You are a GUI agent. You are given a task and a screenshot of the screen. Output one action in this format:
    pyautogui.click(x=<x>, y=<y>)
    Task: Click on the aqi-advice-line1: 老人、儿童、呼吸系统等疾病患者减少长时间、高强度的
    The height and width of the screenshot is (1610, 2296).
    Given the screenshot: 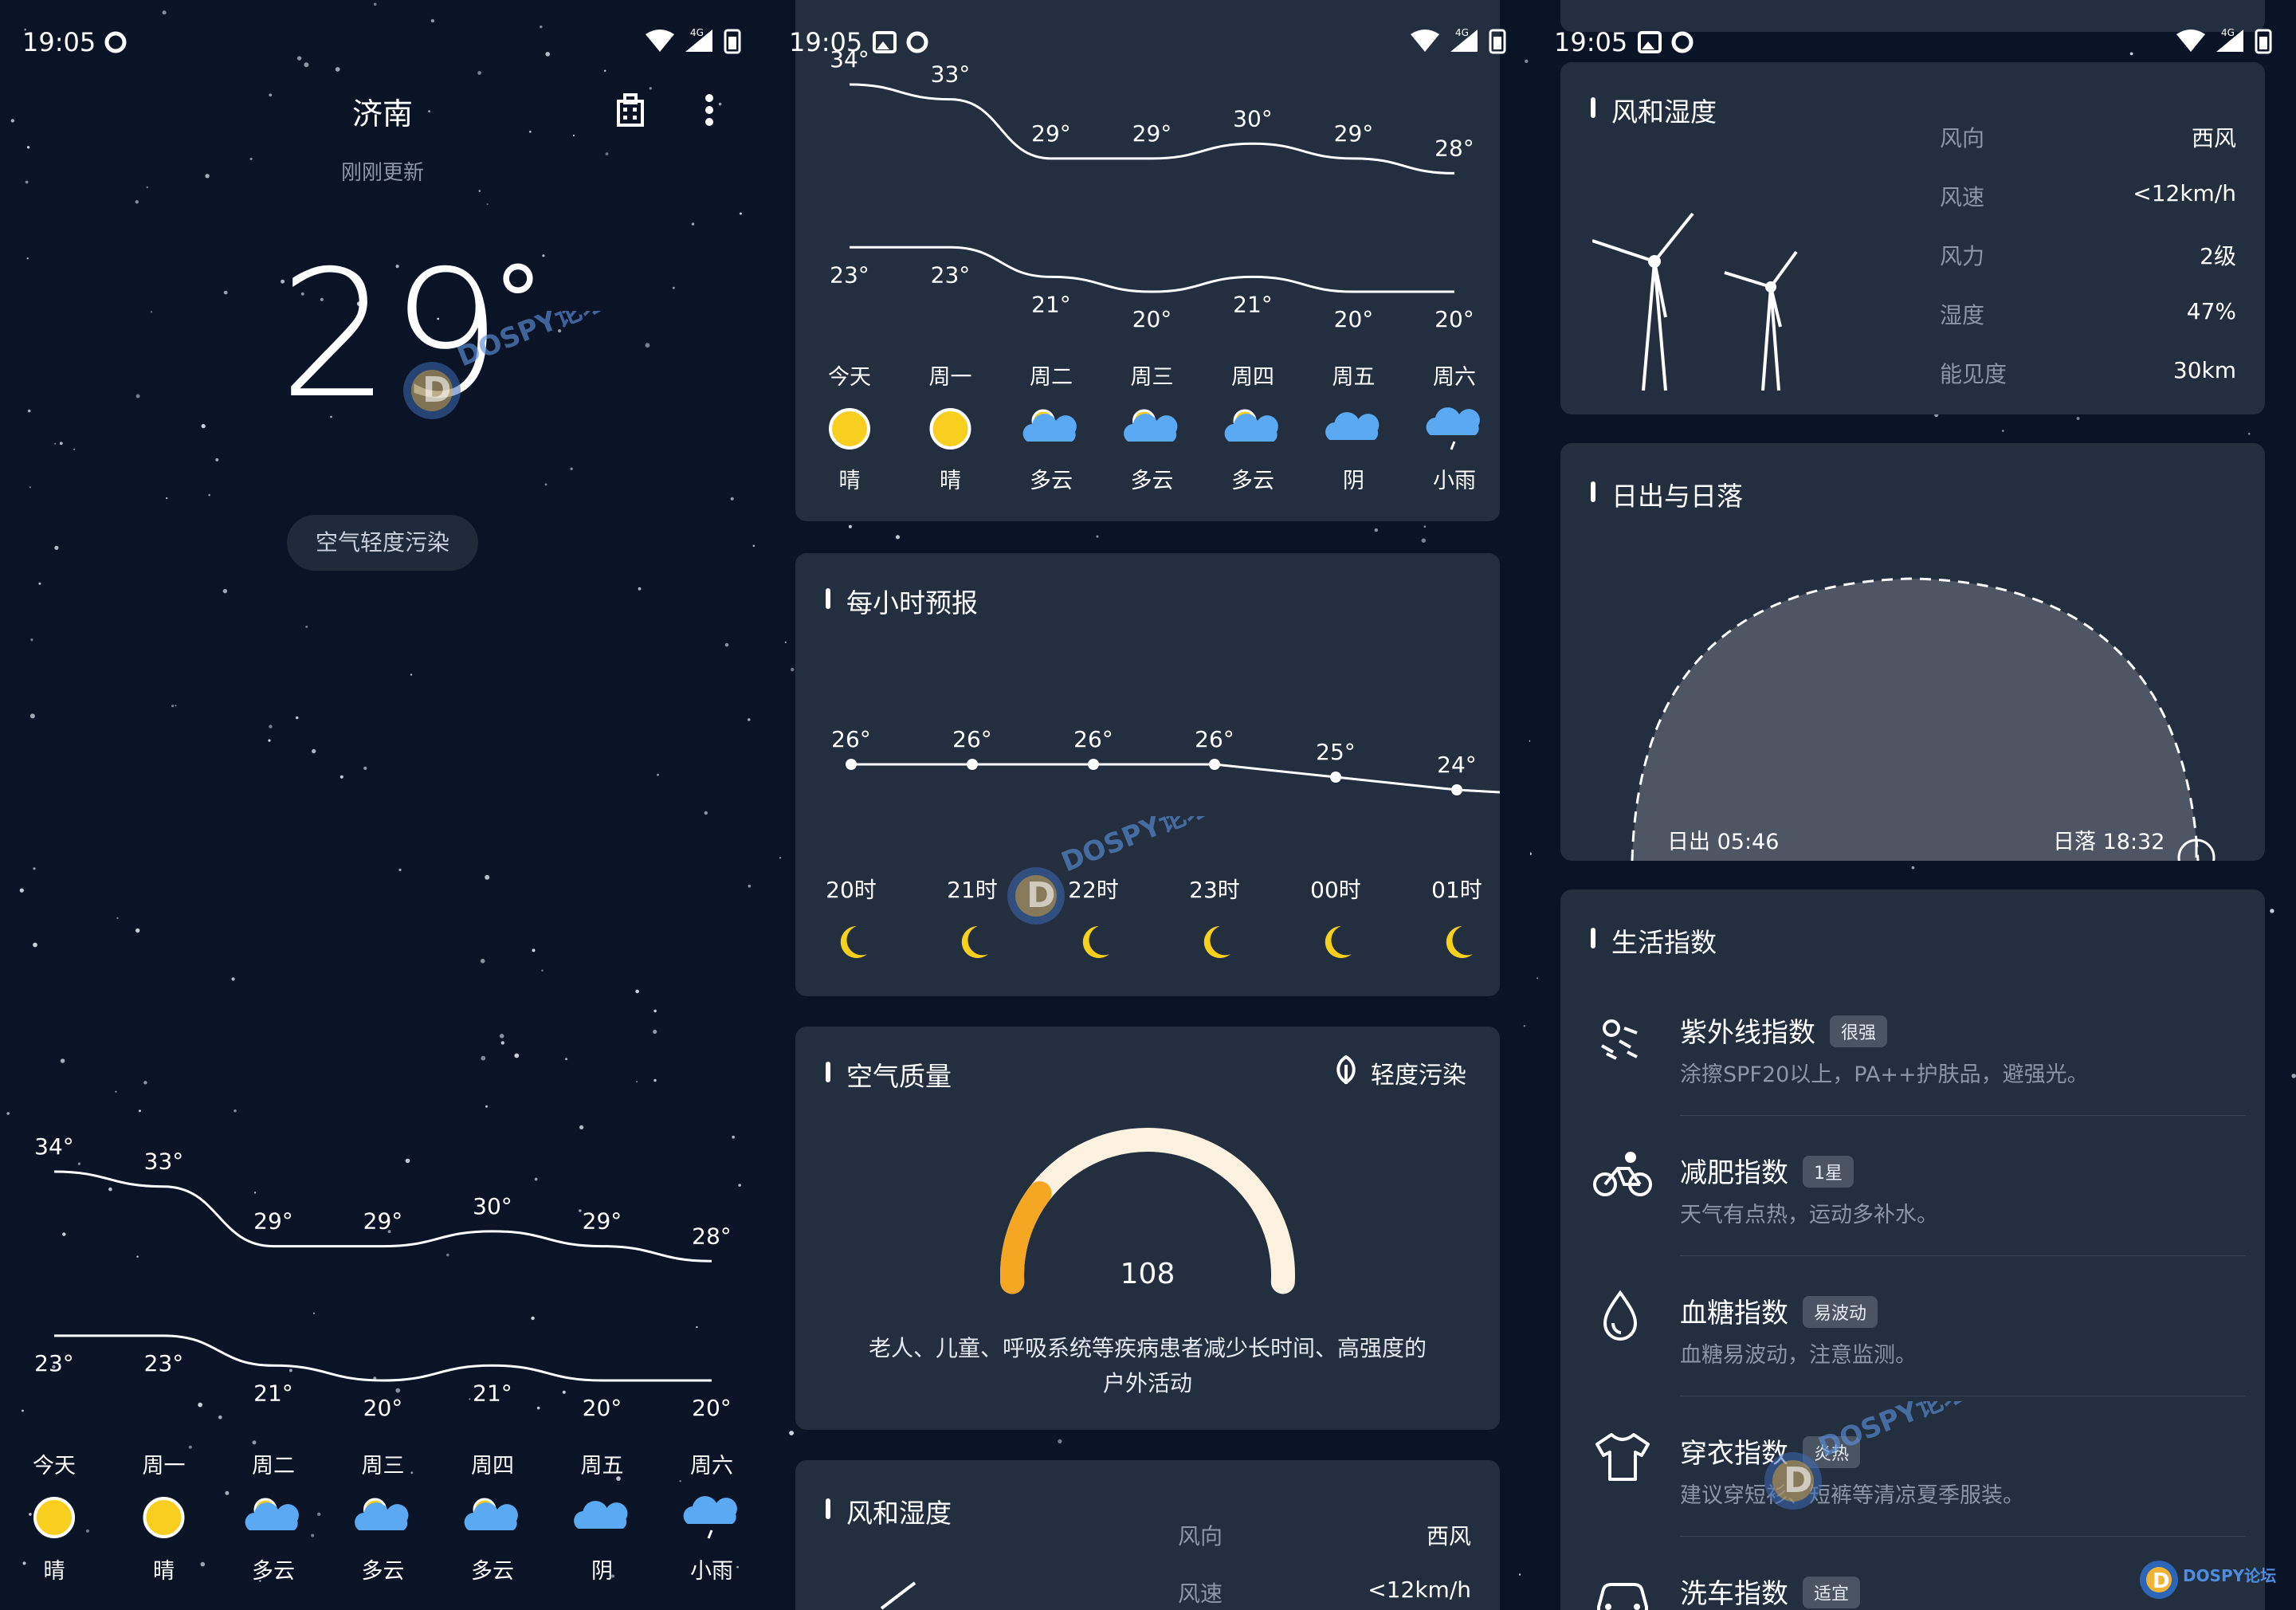 What is the action you would take?
    pyautogui.click(x=1147, y=1348)
    